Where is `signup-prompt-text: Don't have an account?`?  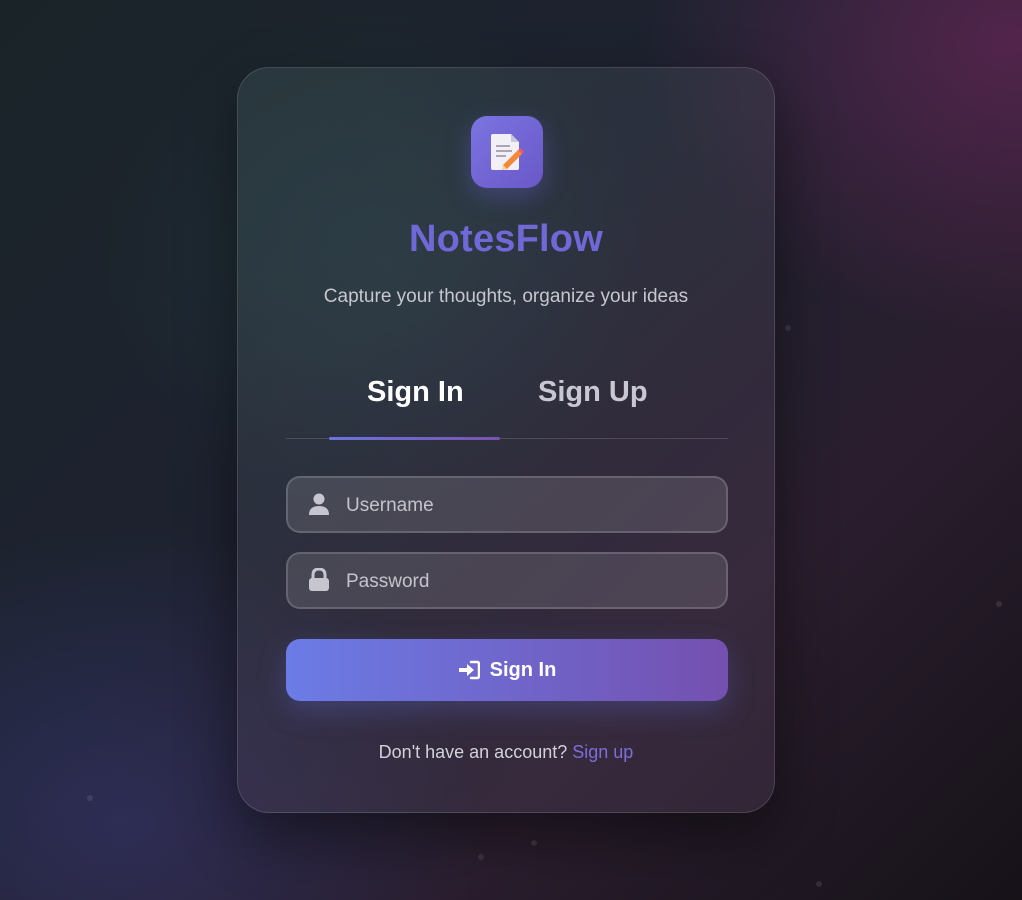
signup-prompt-text: Don't have an account? is located at coordinates (473, 752).